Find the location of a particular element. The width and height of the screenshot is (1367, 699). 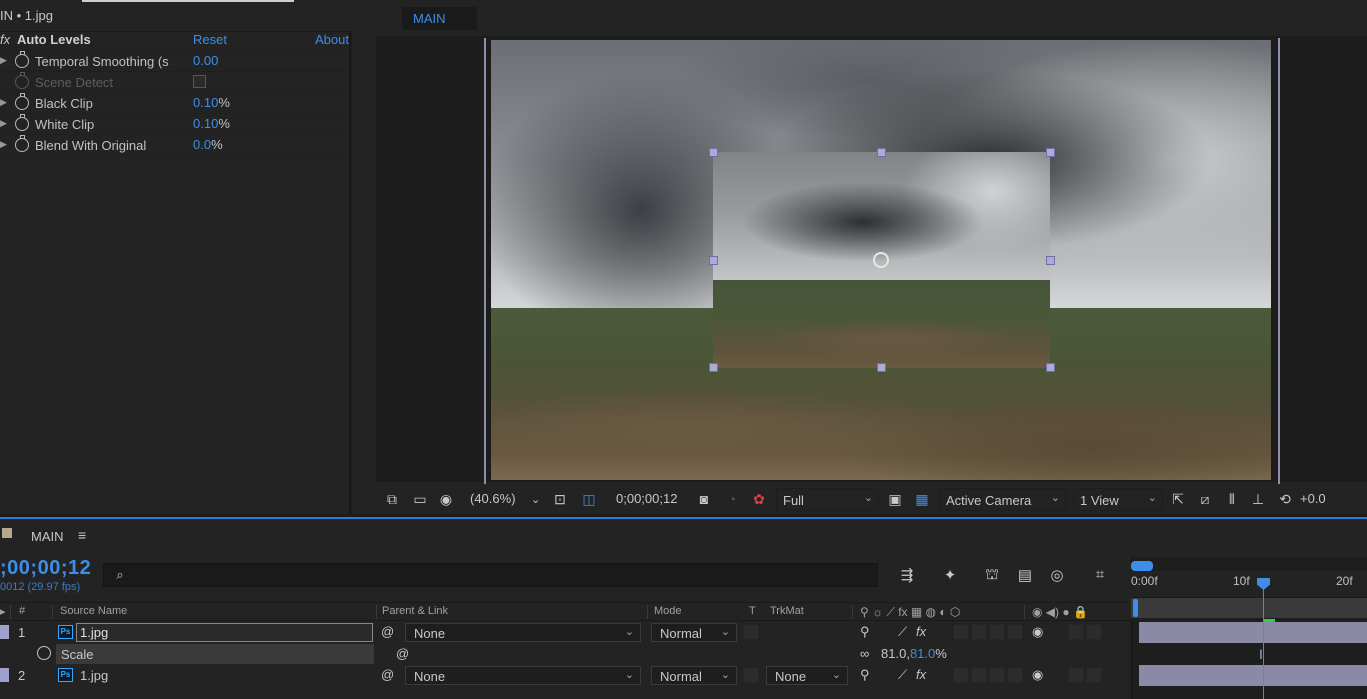

effect-property-row: ▶ Black Clip 0.10% is located at coordinates (174, 103).